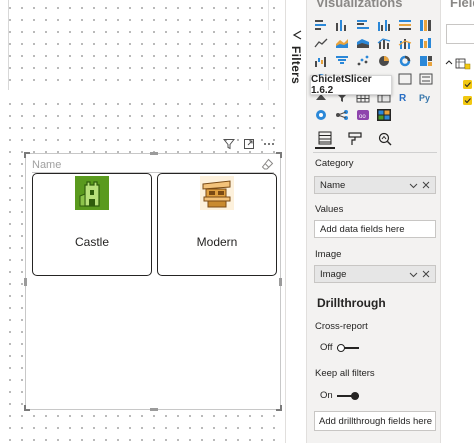 The width and height of the screenshot is (474, 443). Describe the element at coordinates (27, 155) in the screenshot. I see `resize-corner-top-left` at that location.